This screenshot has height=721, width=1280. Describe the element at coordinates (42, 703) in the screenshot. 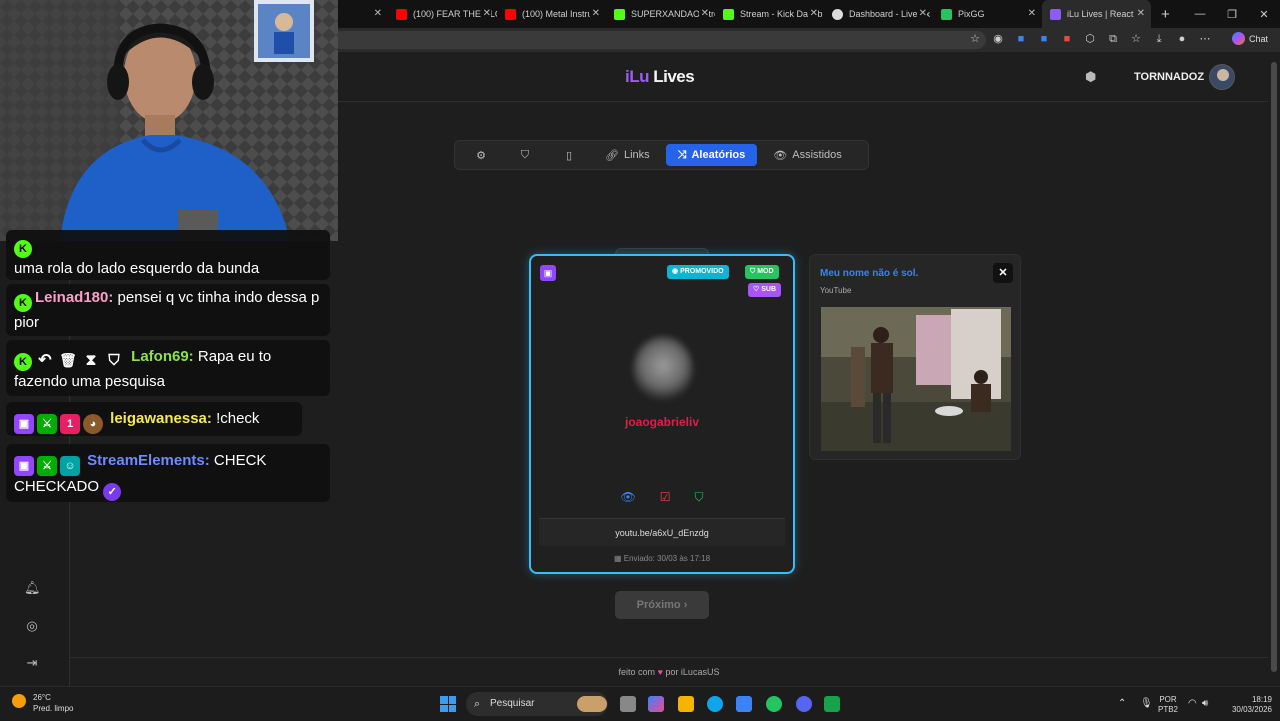

I see `weather-widget: 26°C Pred. limpo` at that location.